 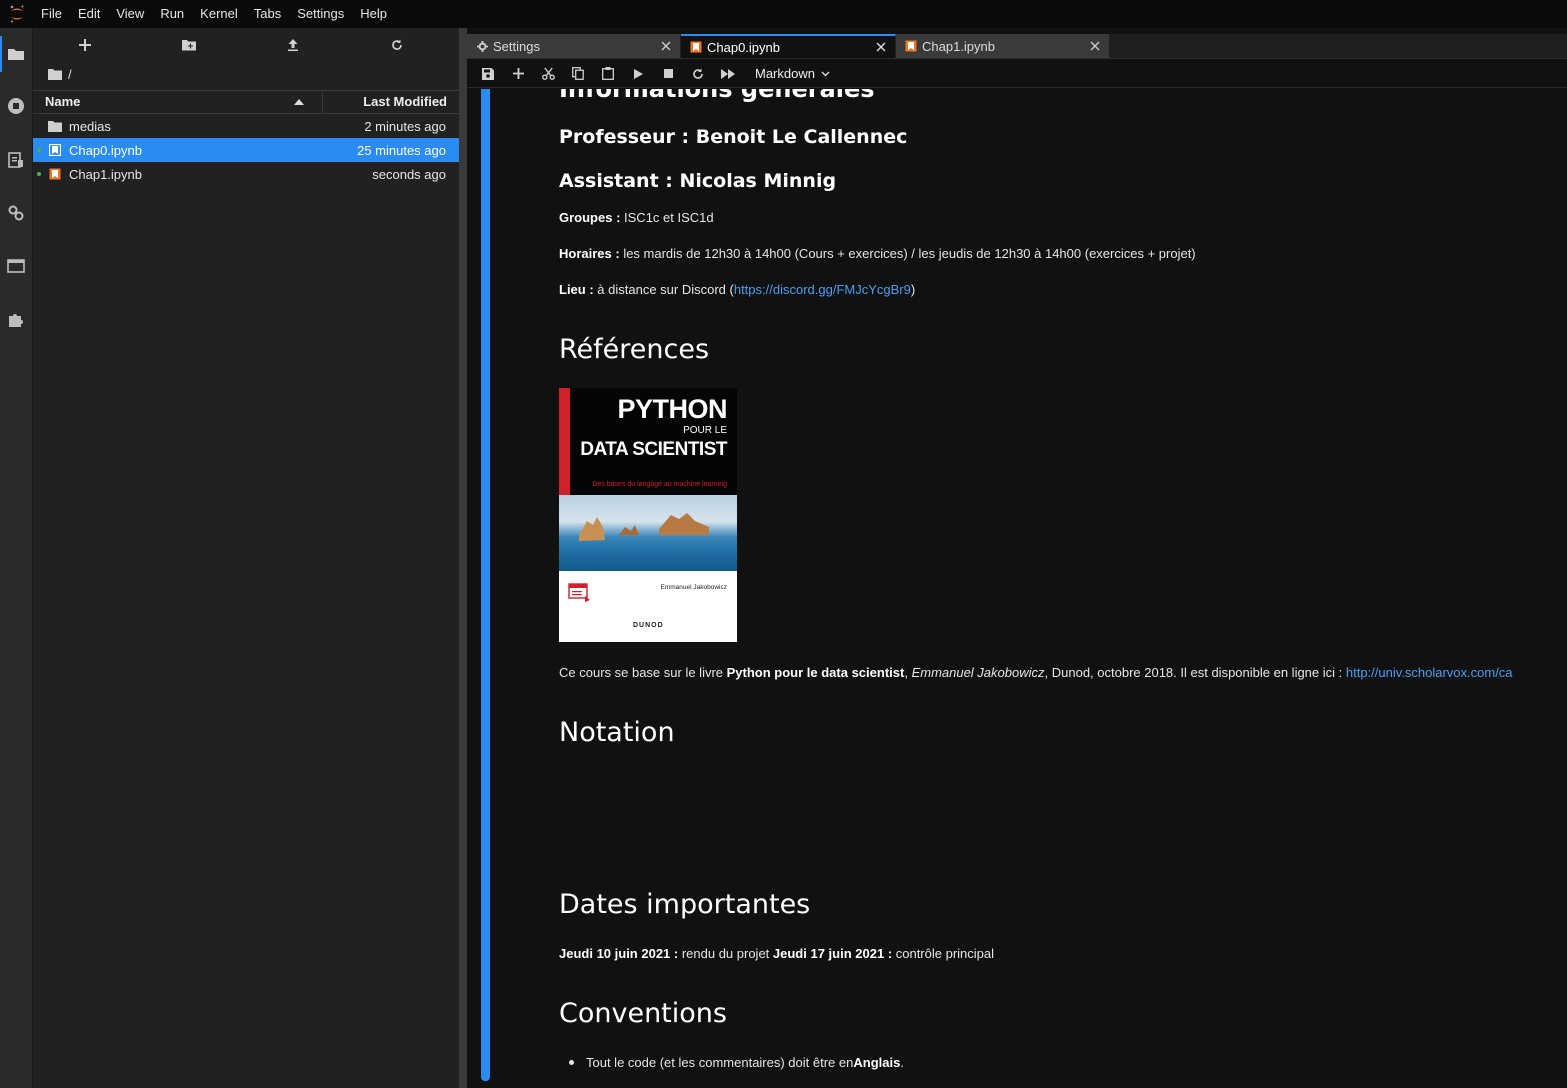 What do you see at coordinates (705, 430) in the screenshot?
I see `book-title-line-2: POUR LE` at bounding box center [705, 430].